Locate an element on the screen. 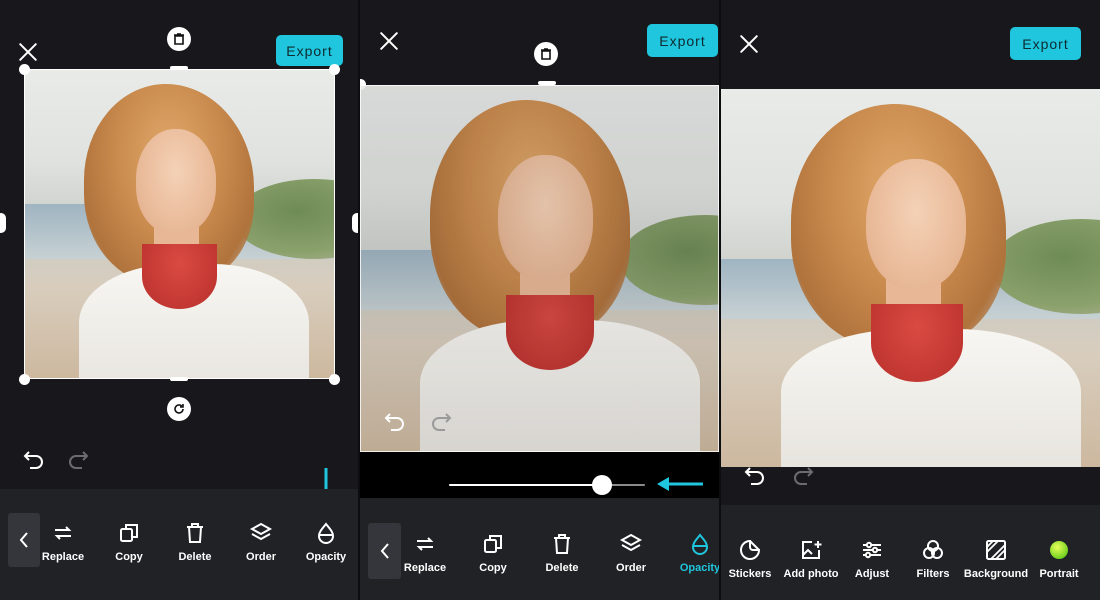 This screenshot has width=1100, height=600. tool-filters: Filters is located at coordinates (933, 559).